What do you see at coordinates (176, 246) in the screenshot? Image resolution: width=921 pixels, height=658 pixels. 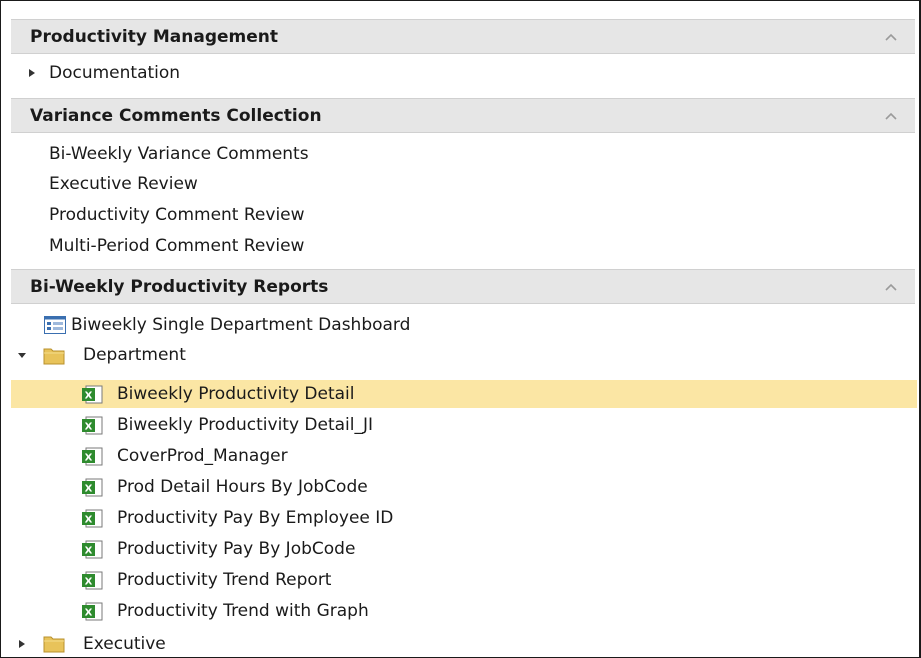 I see `link-multi-period-comment-review: Multi-Period Comment Review` at bounding box center [176, 246].